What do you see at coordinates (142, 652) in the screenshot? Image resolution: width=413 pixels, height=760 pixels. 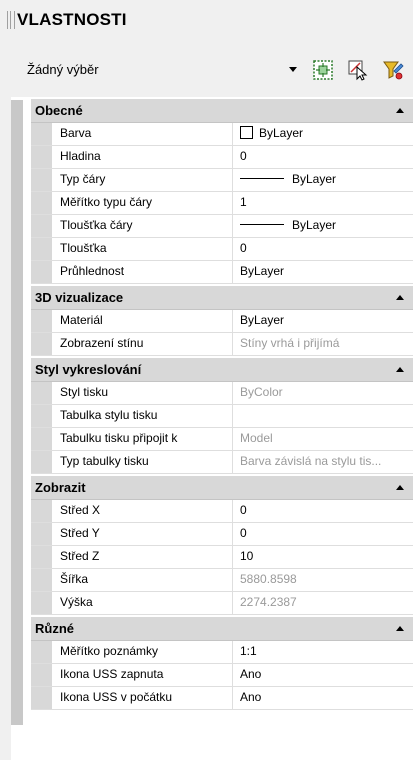 I see `property-name: Měřítko poznámky` at bounding box center [142, 652].